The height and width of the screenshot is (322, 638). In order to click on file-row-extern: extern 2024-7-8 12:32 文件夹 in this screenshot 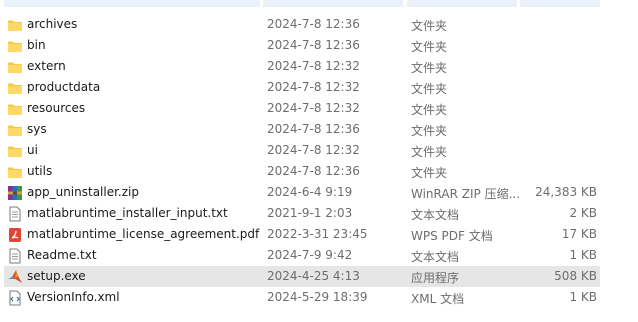, I will do `click(302, 66)`.